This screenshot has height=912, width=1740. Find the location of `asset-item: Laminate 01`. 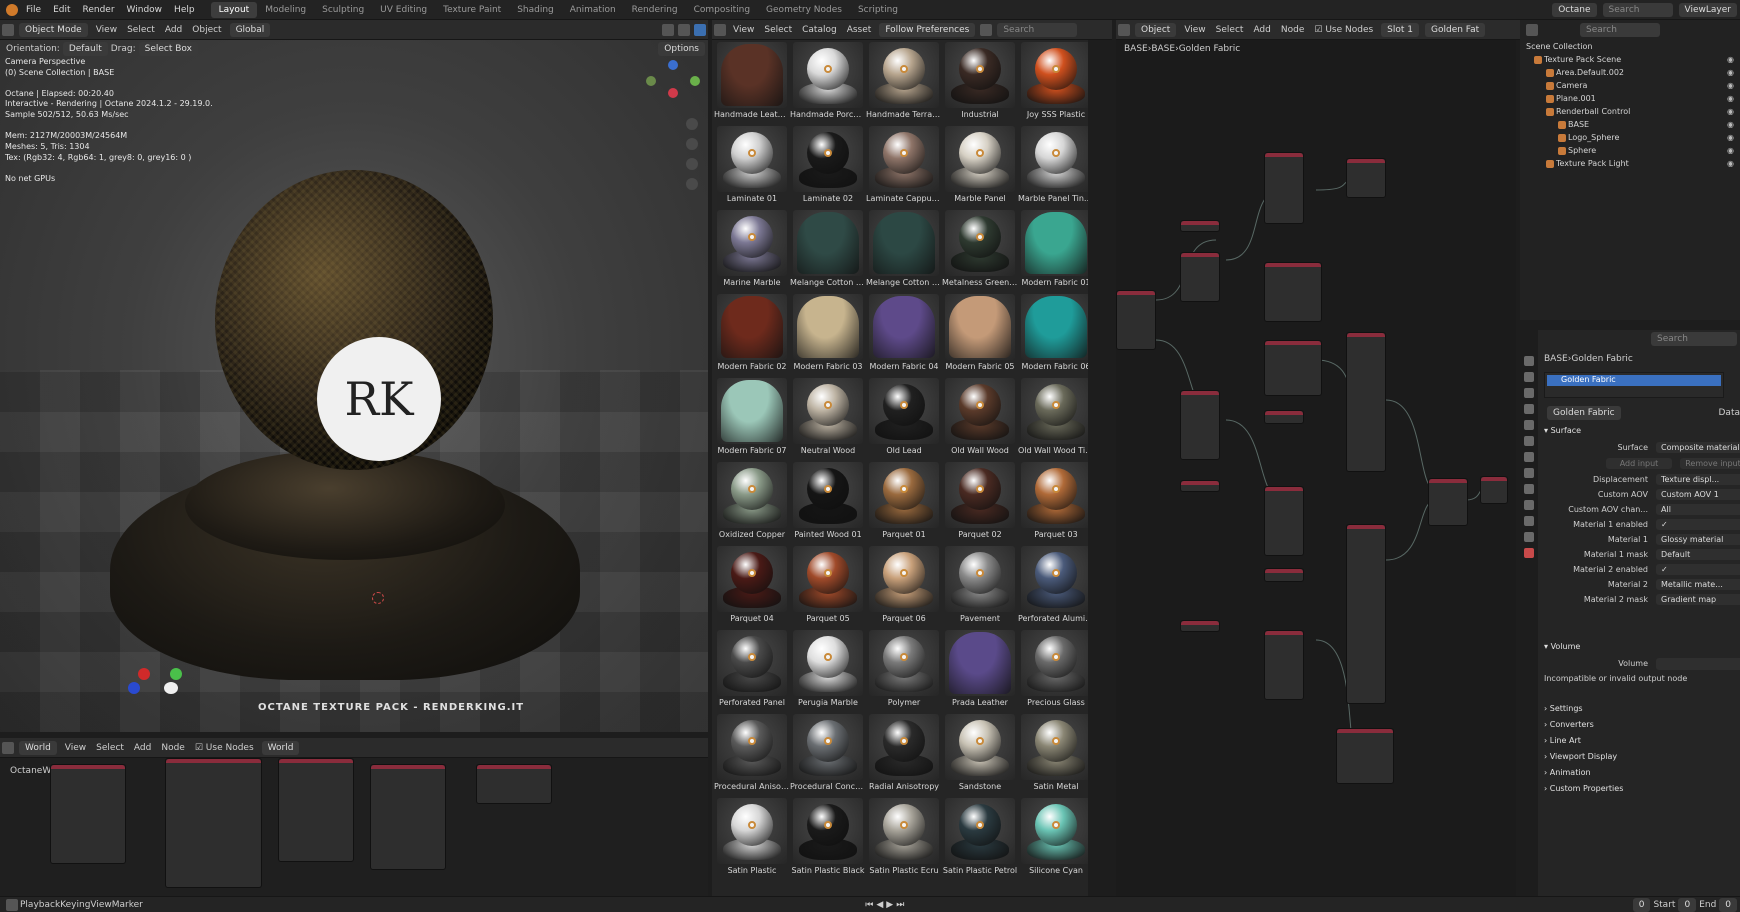

asset-item: Laminate 01 is located at coordinates (752, 167).